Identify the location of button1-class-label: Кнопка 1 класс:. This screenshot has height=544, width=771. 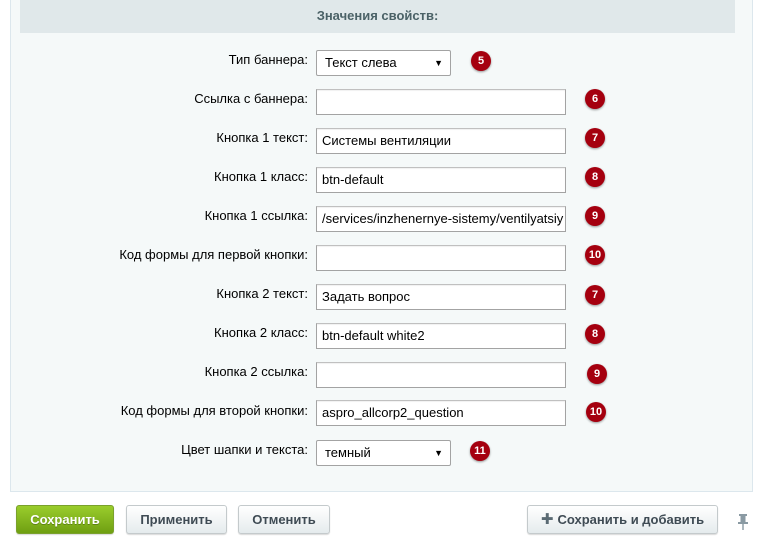
(261, 176).